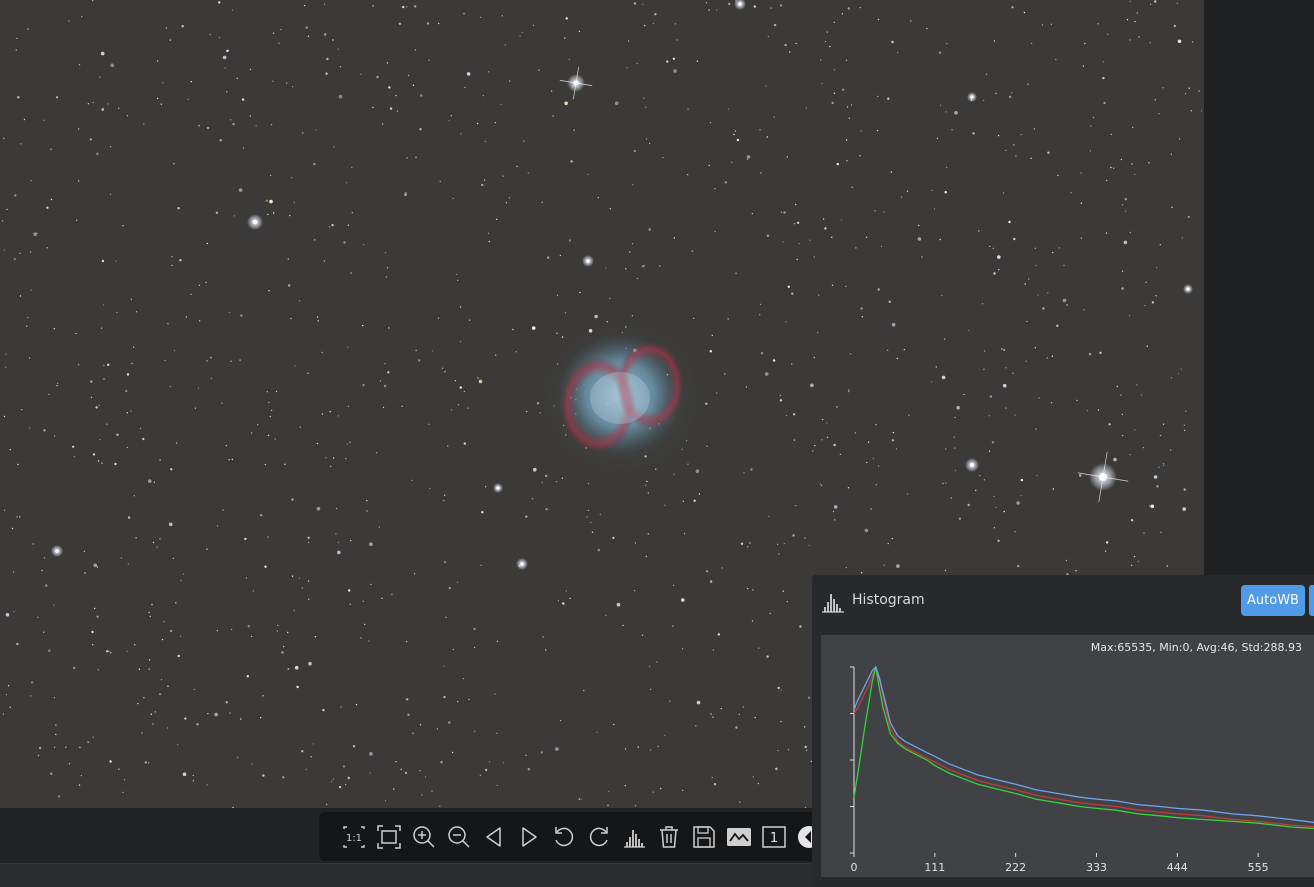 This screenshot has width=1314, height=887. What do you see at coordinates (934, 867) in the screenshot?
I see `x-tick-label: 111` at bounding box center [934, 867].